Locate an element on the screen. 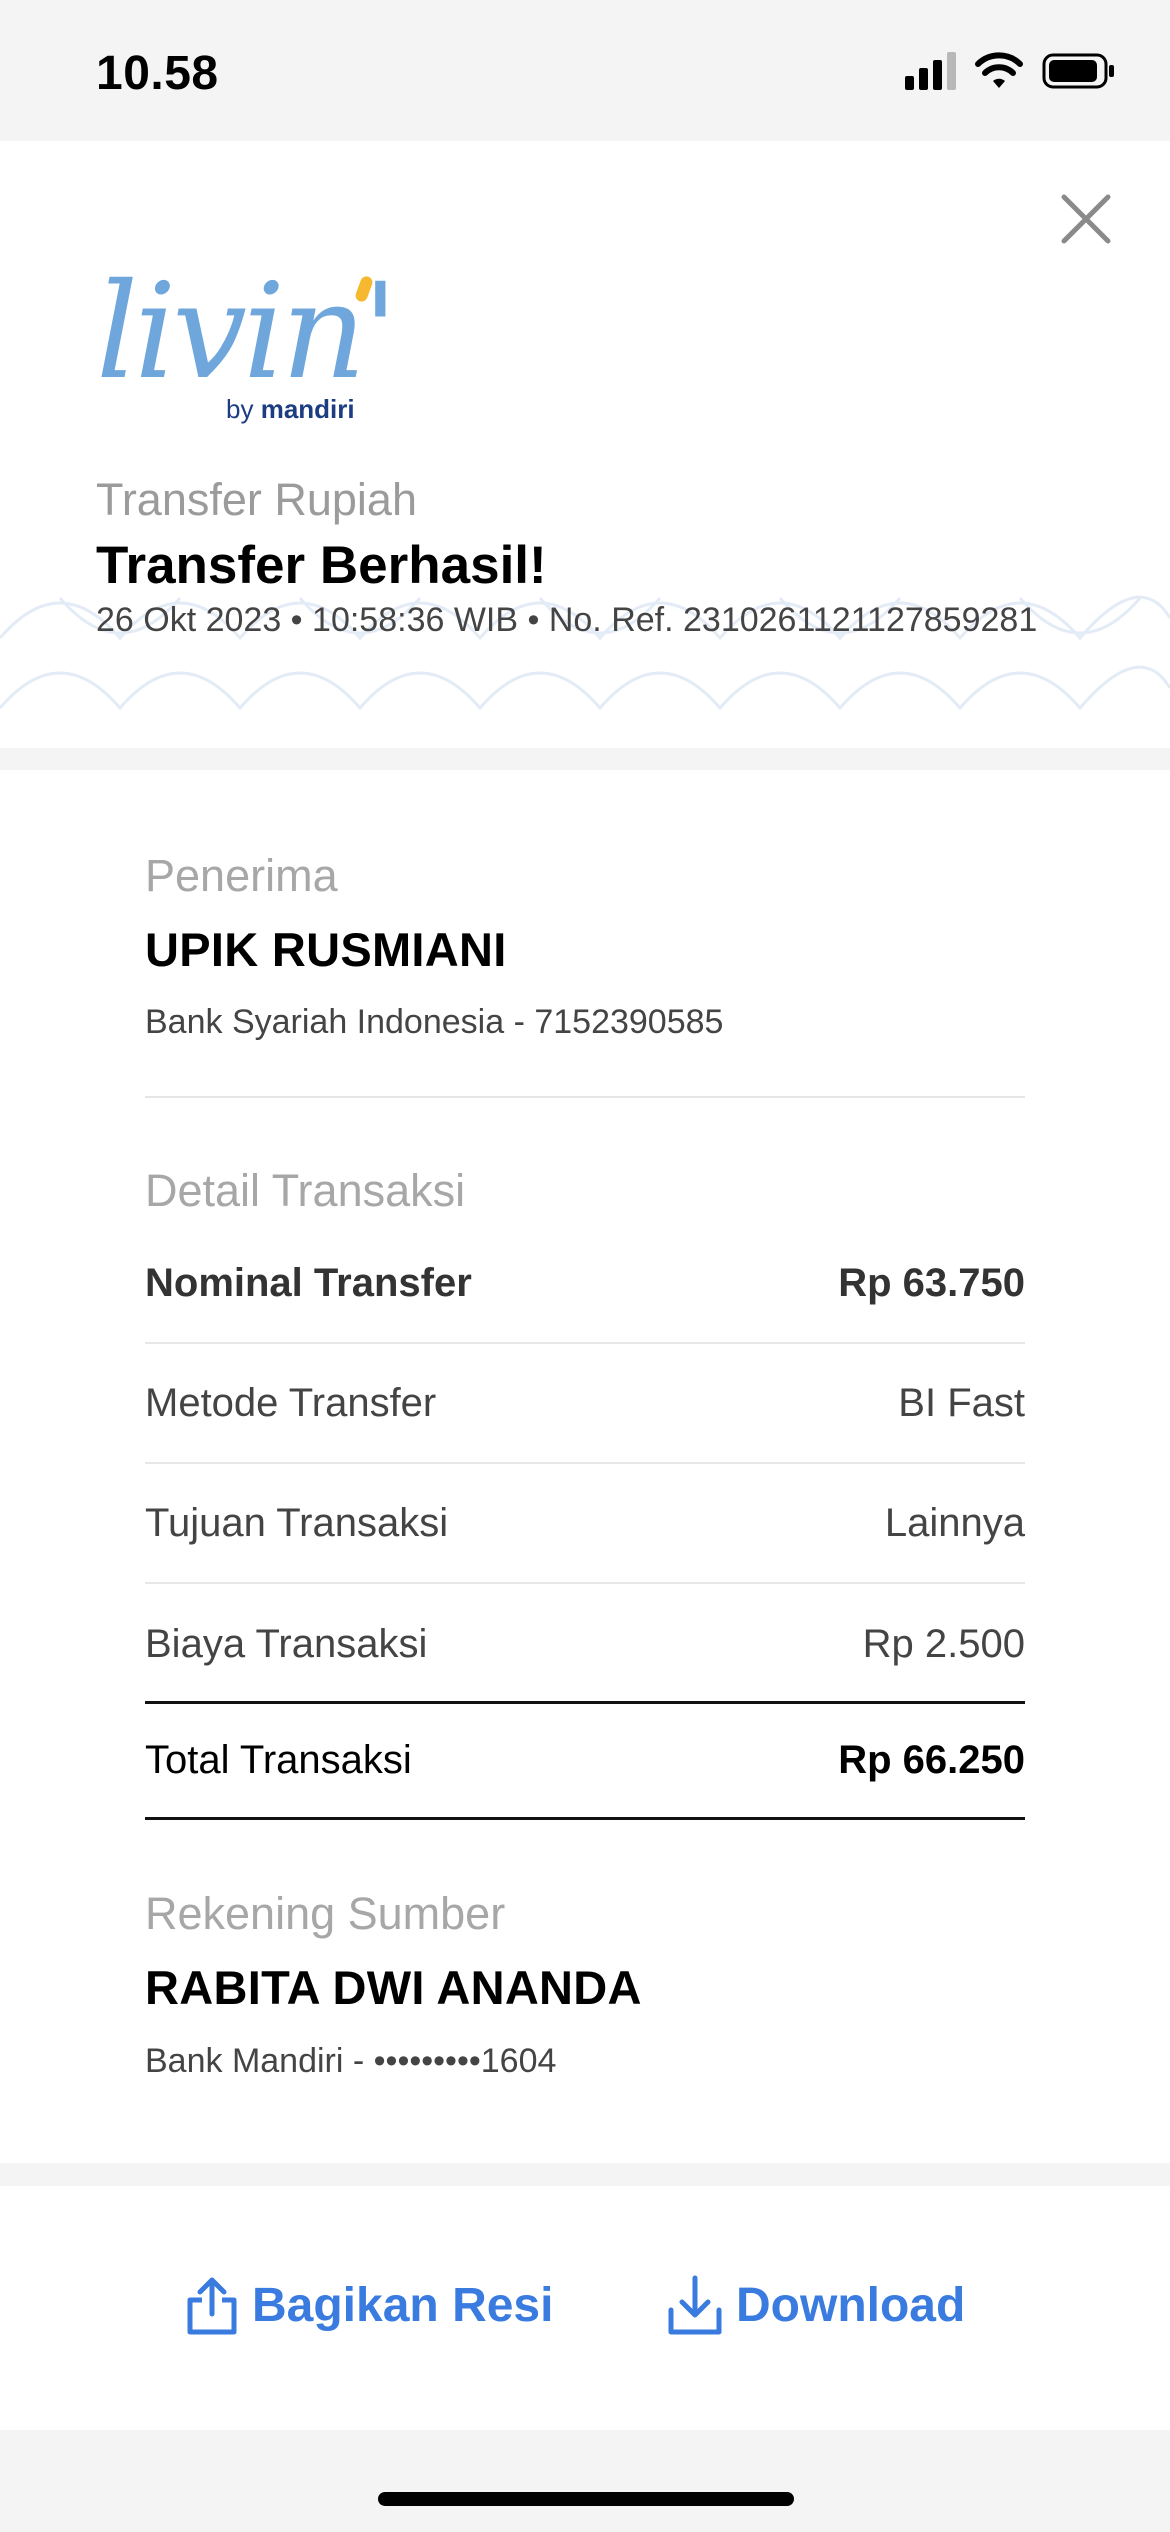  detail-row-label: Metode Transfer is located at coordinates (291, 1403).